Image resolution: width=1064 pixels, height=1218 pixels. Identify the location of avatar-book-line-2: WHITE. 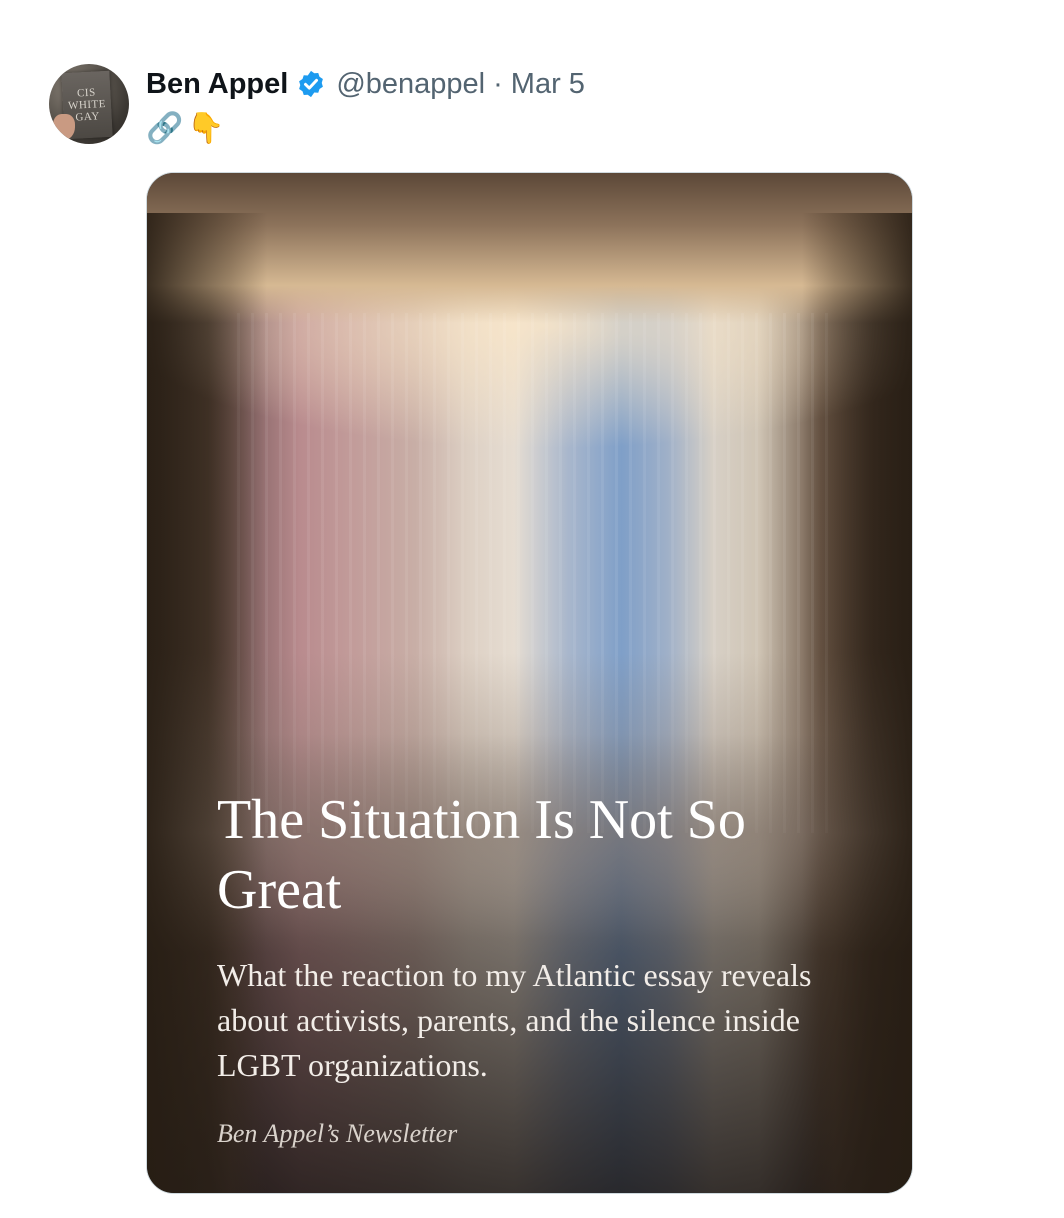
(87, 105).